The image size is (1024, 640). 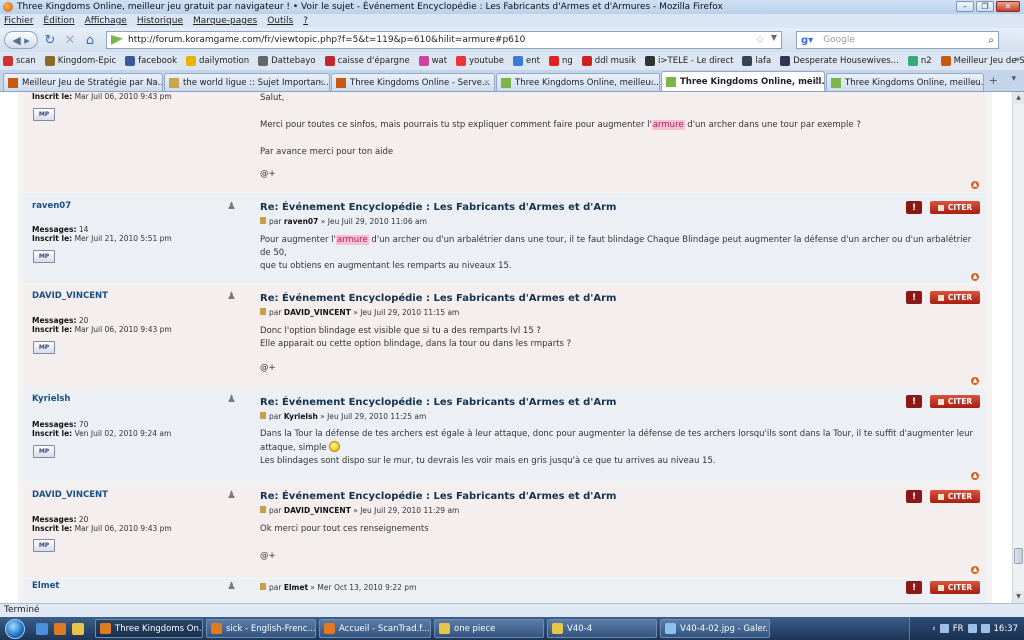 What do you see at coordinates (993, 80) in the screenshot?
I see `new-tab-button: +` at bounding box center [993, 80].